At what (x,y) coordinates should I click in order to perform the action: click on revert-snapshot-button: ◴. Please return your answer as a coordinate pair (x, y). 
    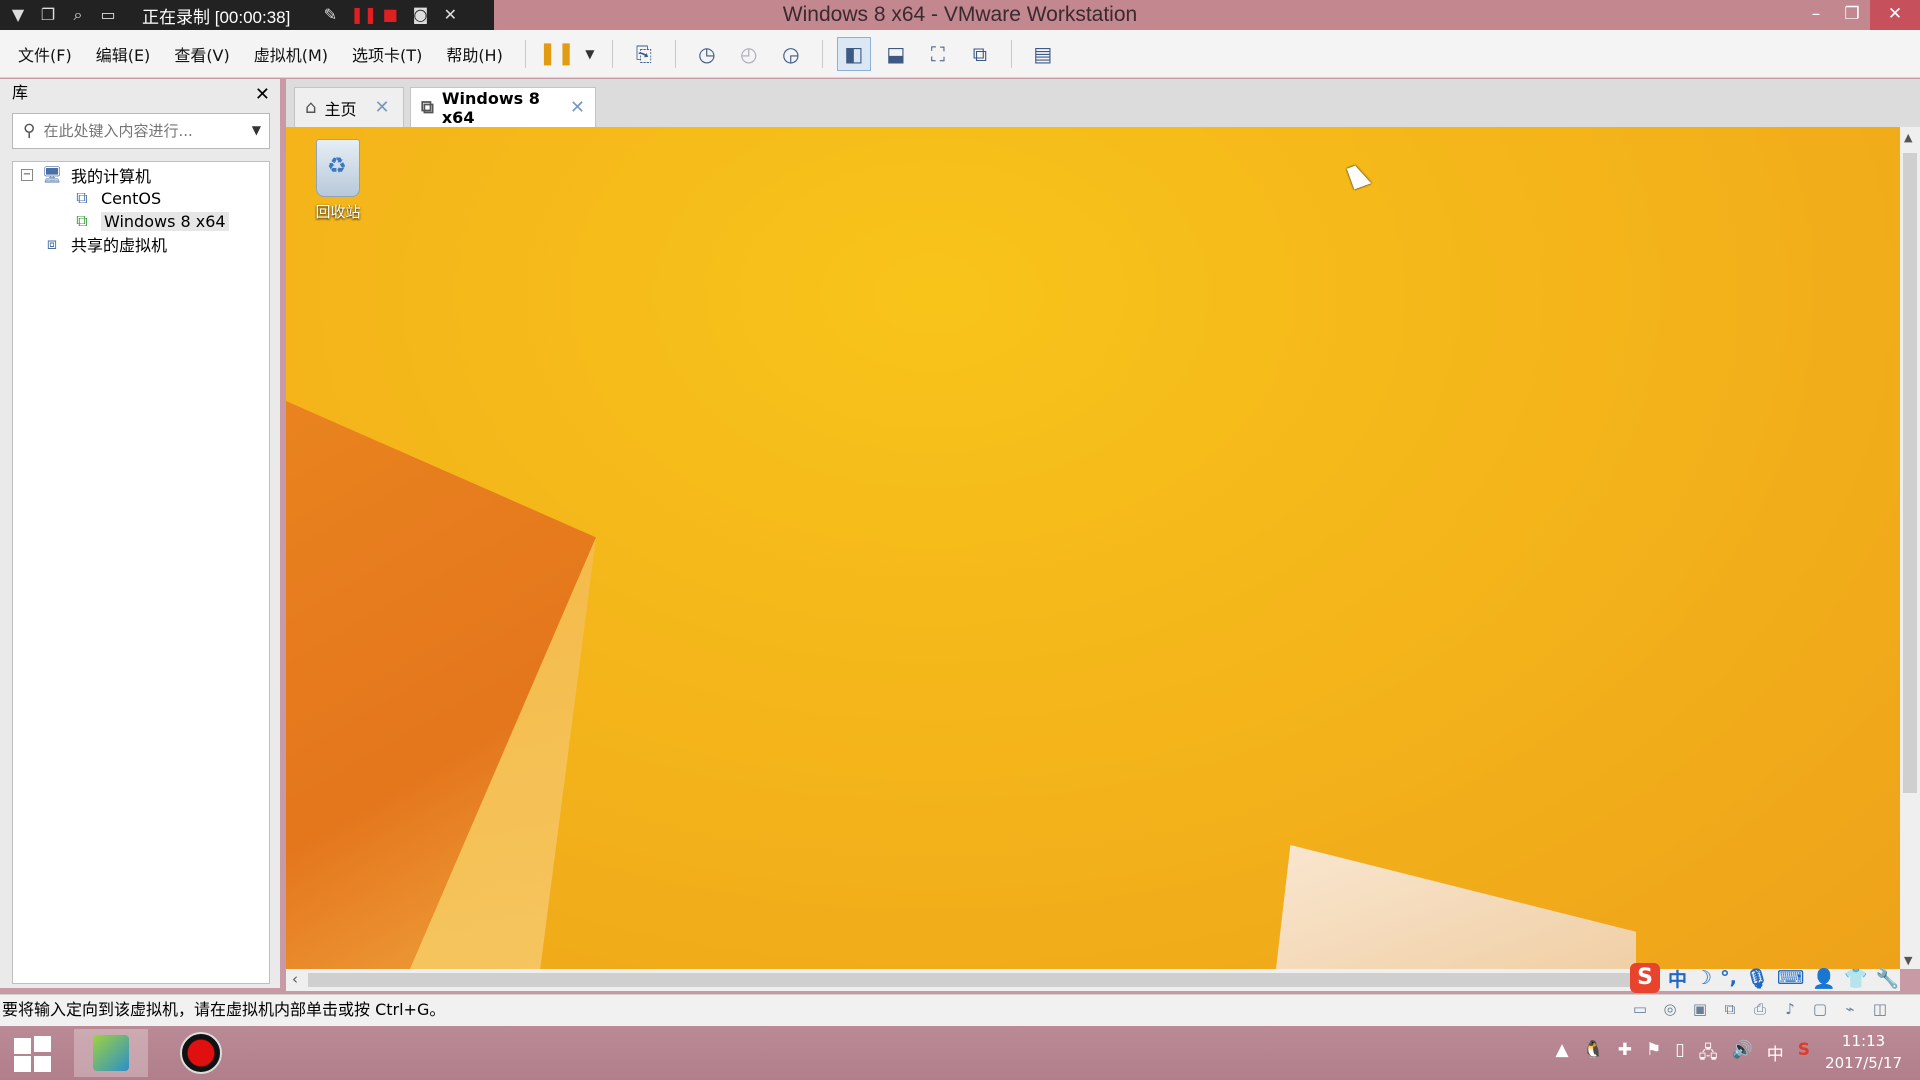
    Looking at the image, I should click on (749, 54).